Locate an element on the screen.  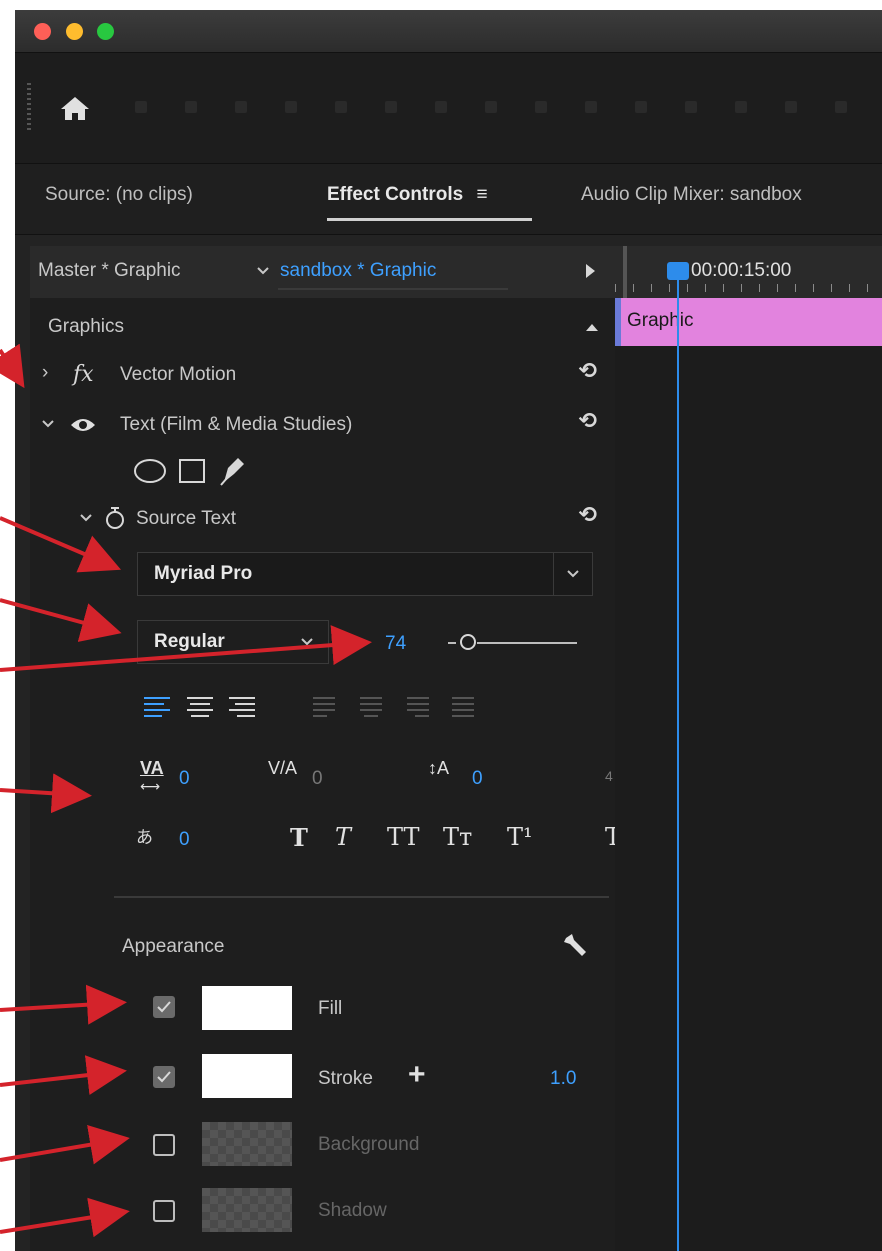
stroke-color-swatch is located at coordinates (247, 1076).